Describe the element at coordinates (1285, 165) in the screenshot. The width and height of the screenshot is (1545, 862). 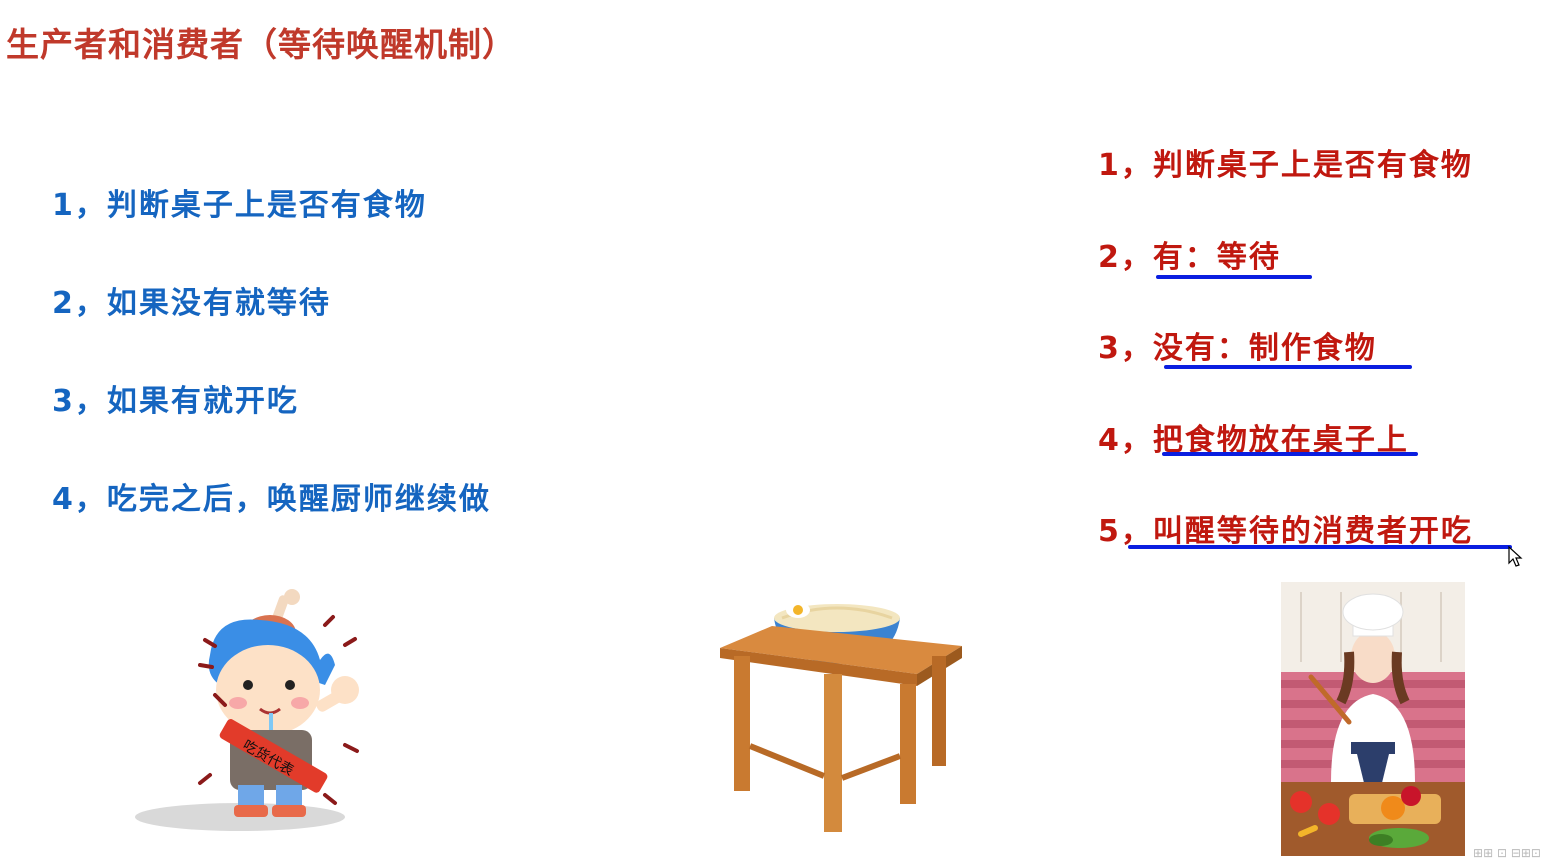
I see `producer-step-1: 1，判断桌子上是否有食物` at that location.